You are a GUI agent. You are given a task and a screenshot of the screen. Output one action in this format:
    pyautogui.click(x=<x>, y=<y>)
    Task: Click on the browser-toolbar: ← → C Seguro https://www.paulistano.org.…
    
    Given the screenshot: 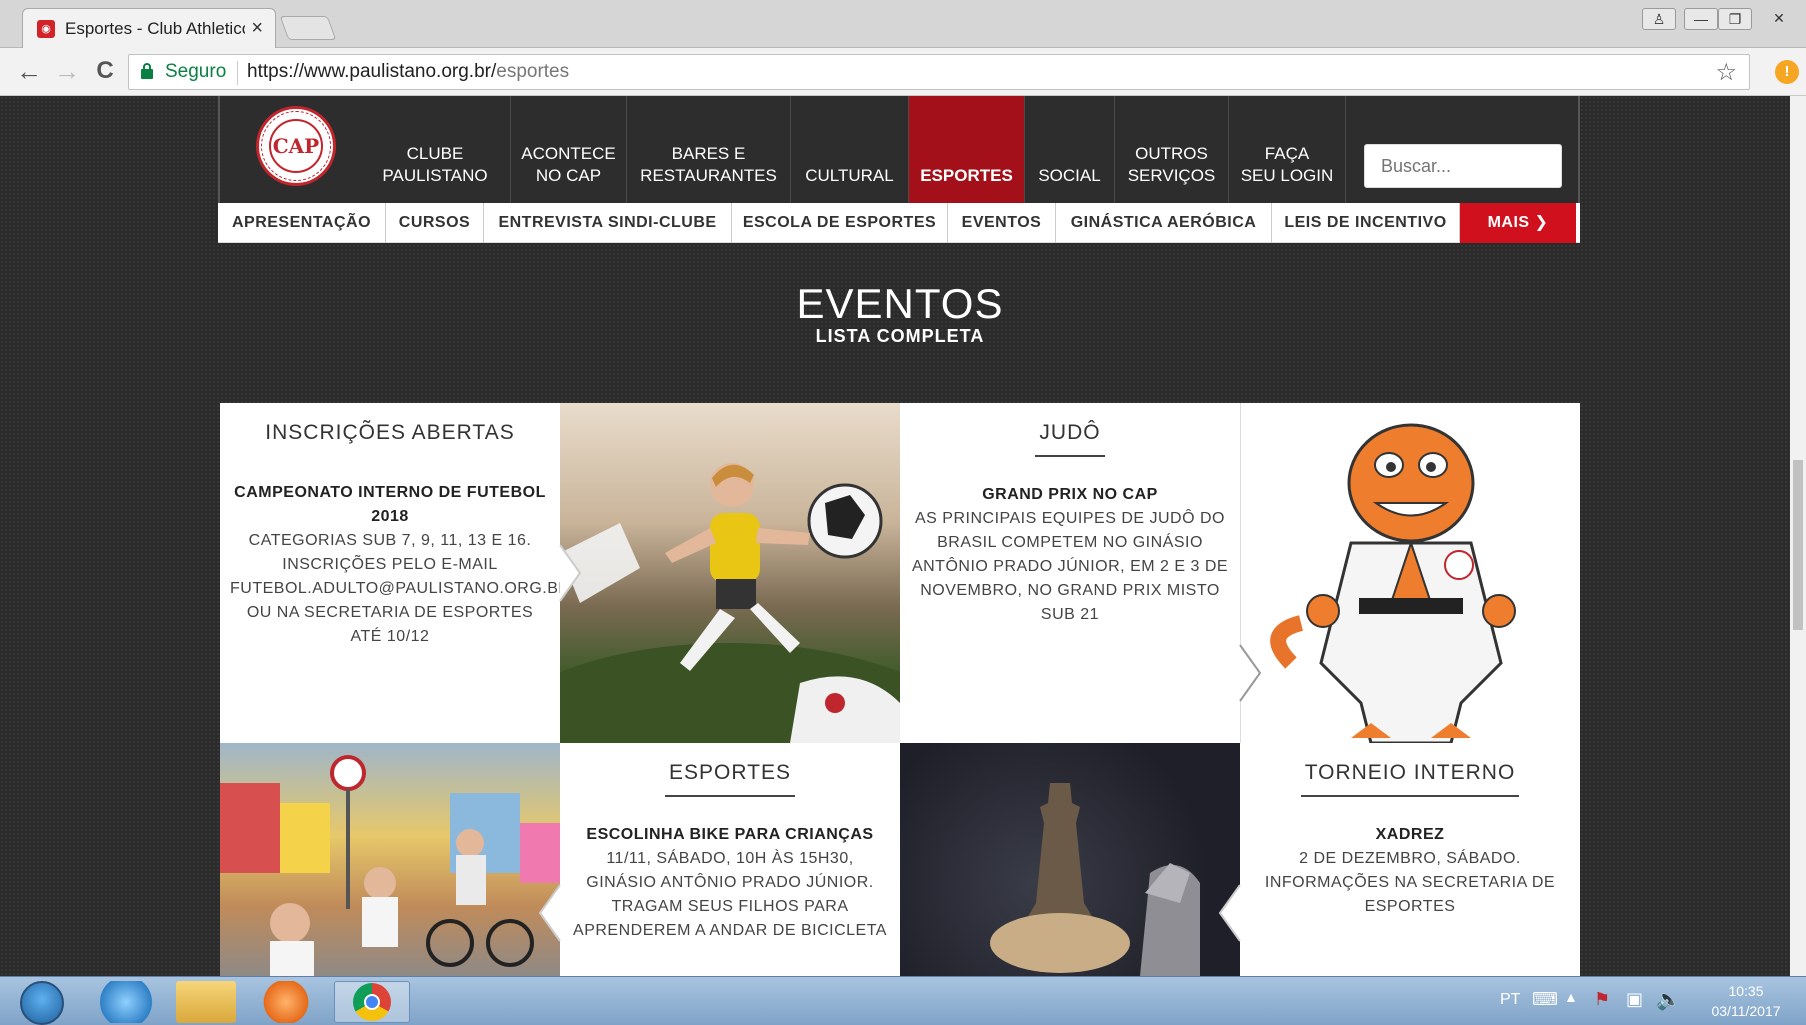 What is the action you would take?
    pyautogui.click(x=903, y=72)
    